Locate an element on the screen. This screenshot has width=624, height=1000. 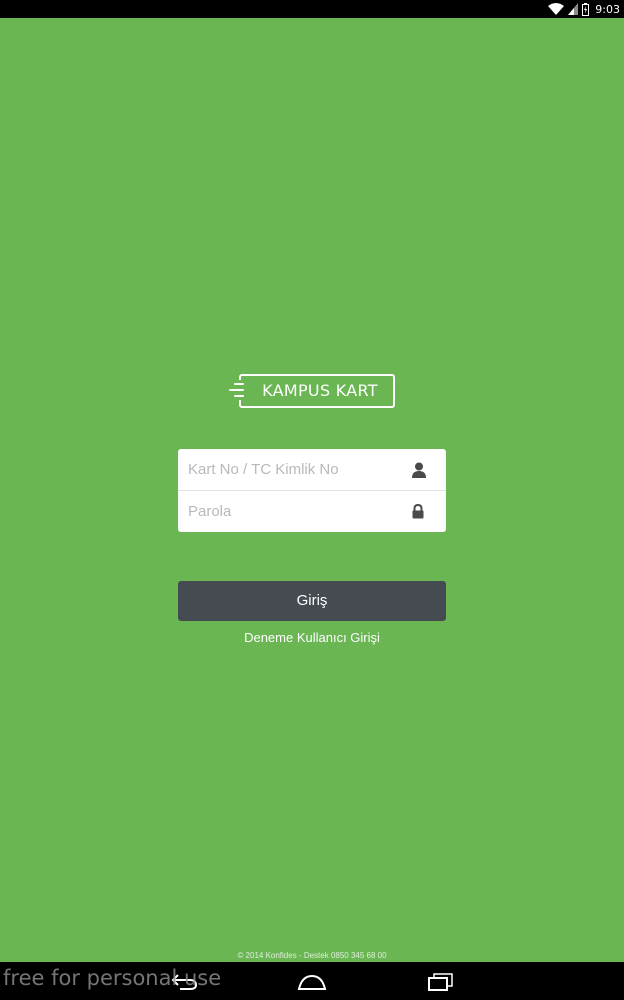
status-bar: 9:03 is located at coordinates (312, 9).